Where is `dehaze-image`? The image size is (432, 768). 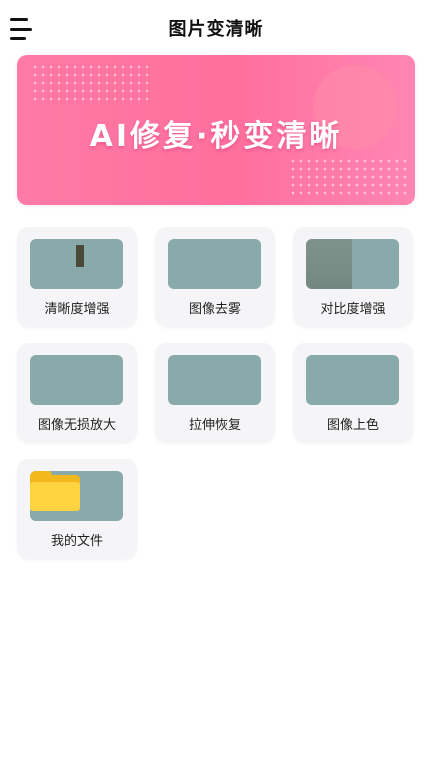
dehaze-image is located at coordinates (214, 264).